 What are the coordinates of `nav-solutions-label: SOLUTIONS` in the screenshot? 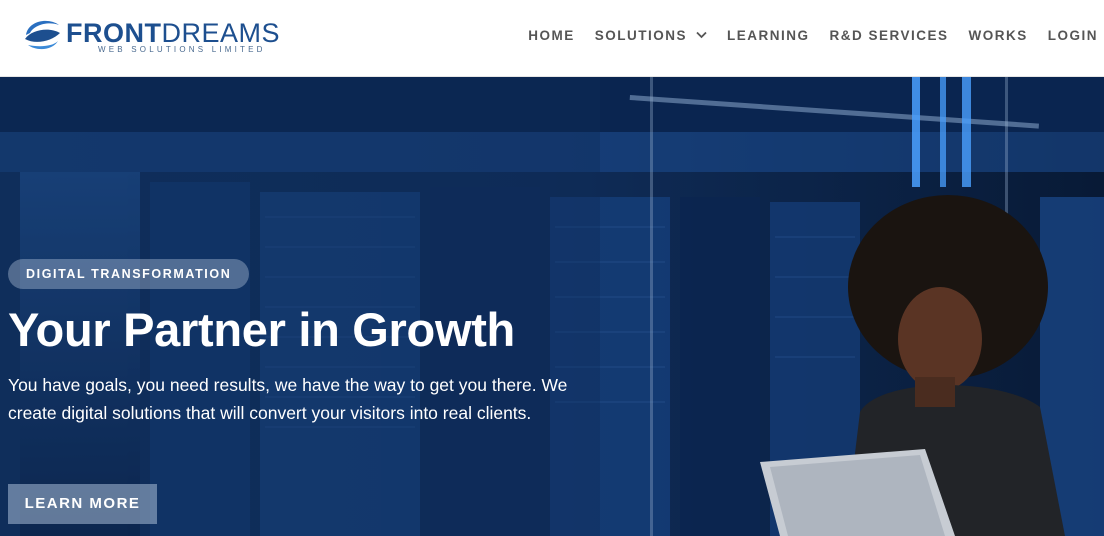 It's located at (640, 35).